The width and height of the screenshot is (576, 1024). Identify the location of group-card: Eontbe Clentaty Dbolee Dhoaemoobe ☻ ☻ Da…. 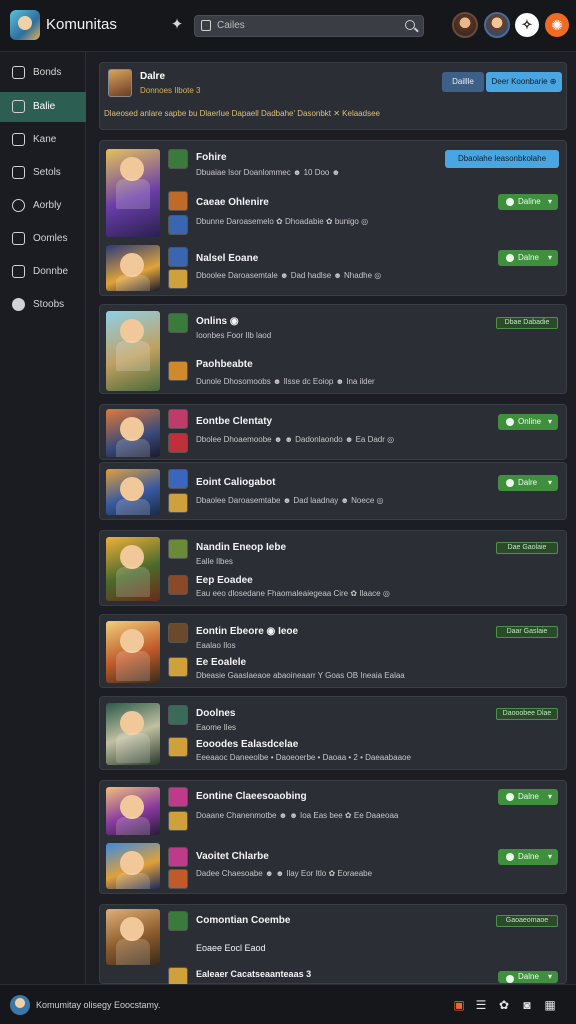
(333, 432).